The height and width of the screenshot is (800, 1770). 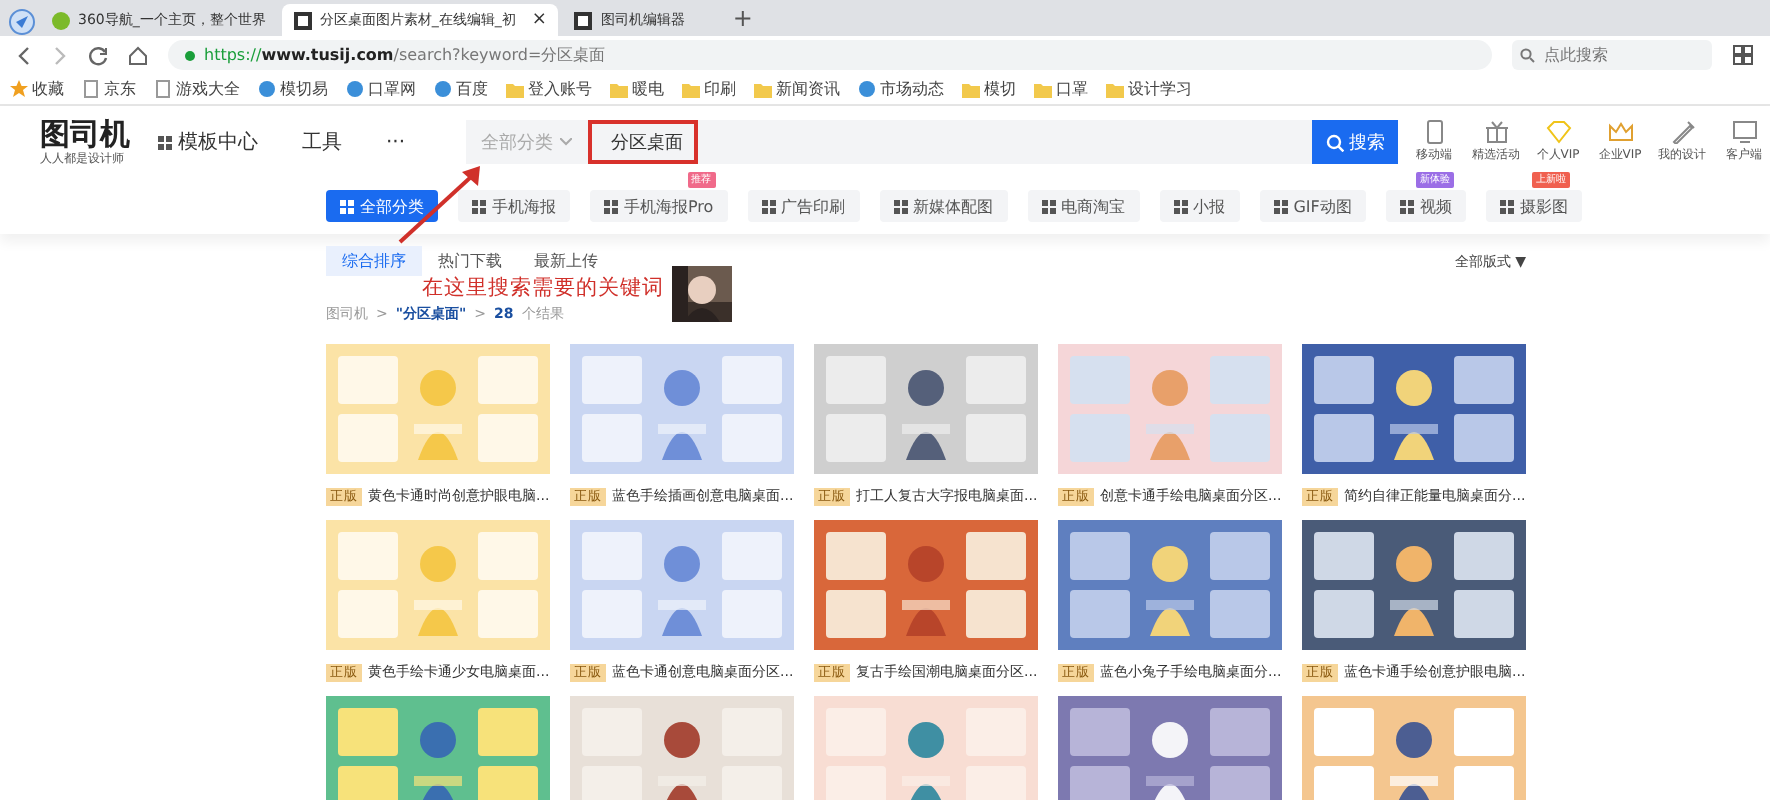 What do you see at coordinates (1072, 89) in the screenshot?
I see `bookmark-link: 口罩` at bounding box center [1072, 89].